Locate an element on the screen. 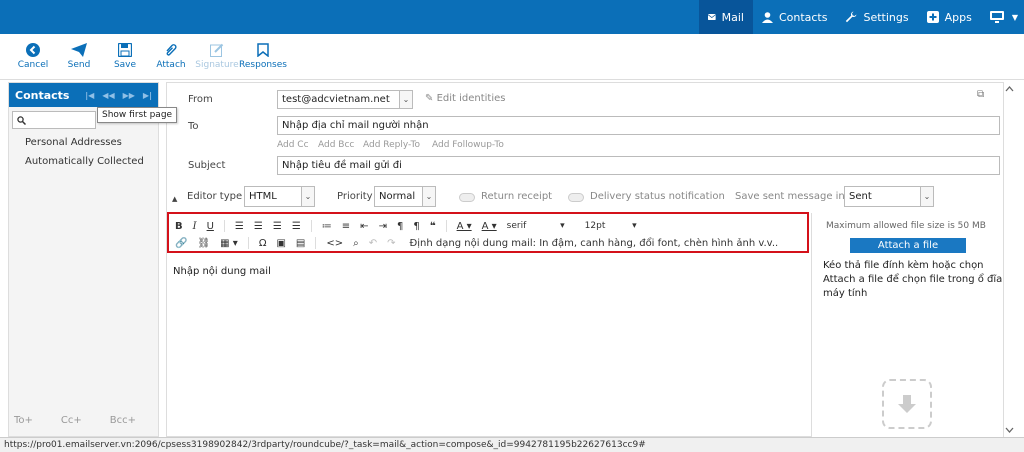 Image resolution: width=1024 pixels, height=452 pixels. contacts-header: Contacts |◀ ◀◀ ▶▶ ▶| is located at coordinates (83, 95).